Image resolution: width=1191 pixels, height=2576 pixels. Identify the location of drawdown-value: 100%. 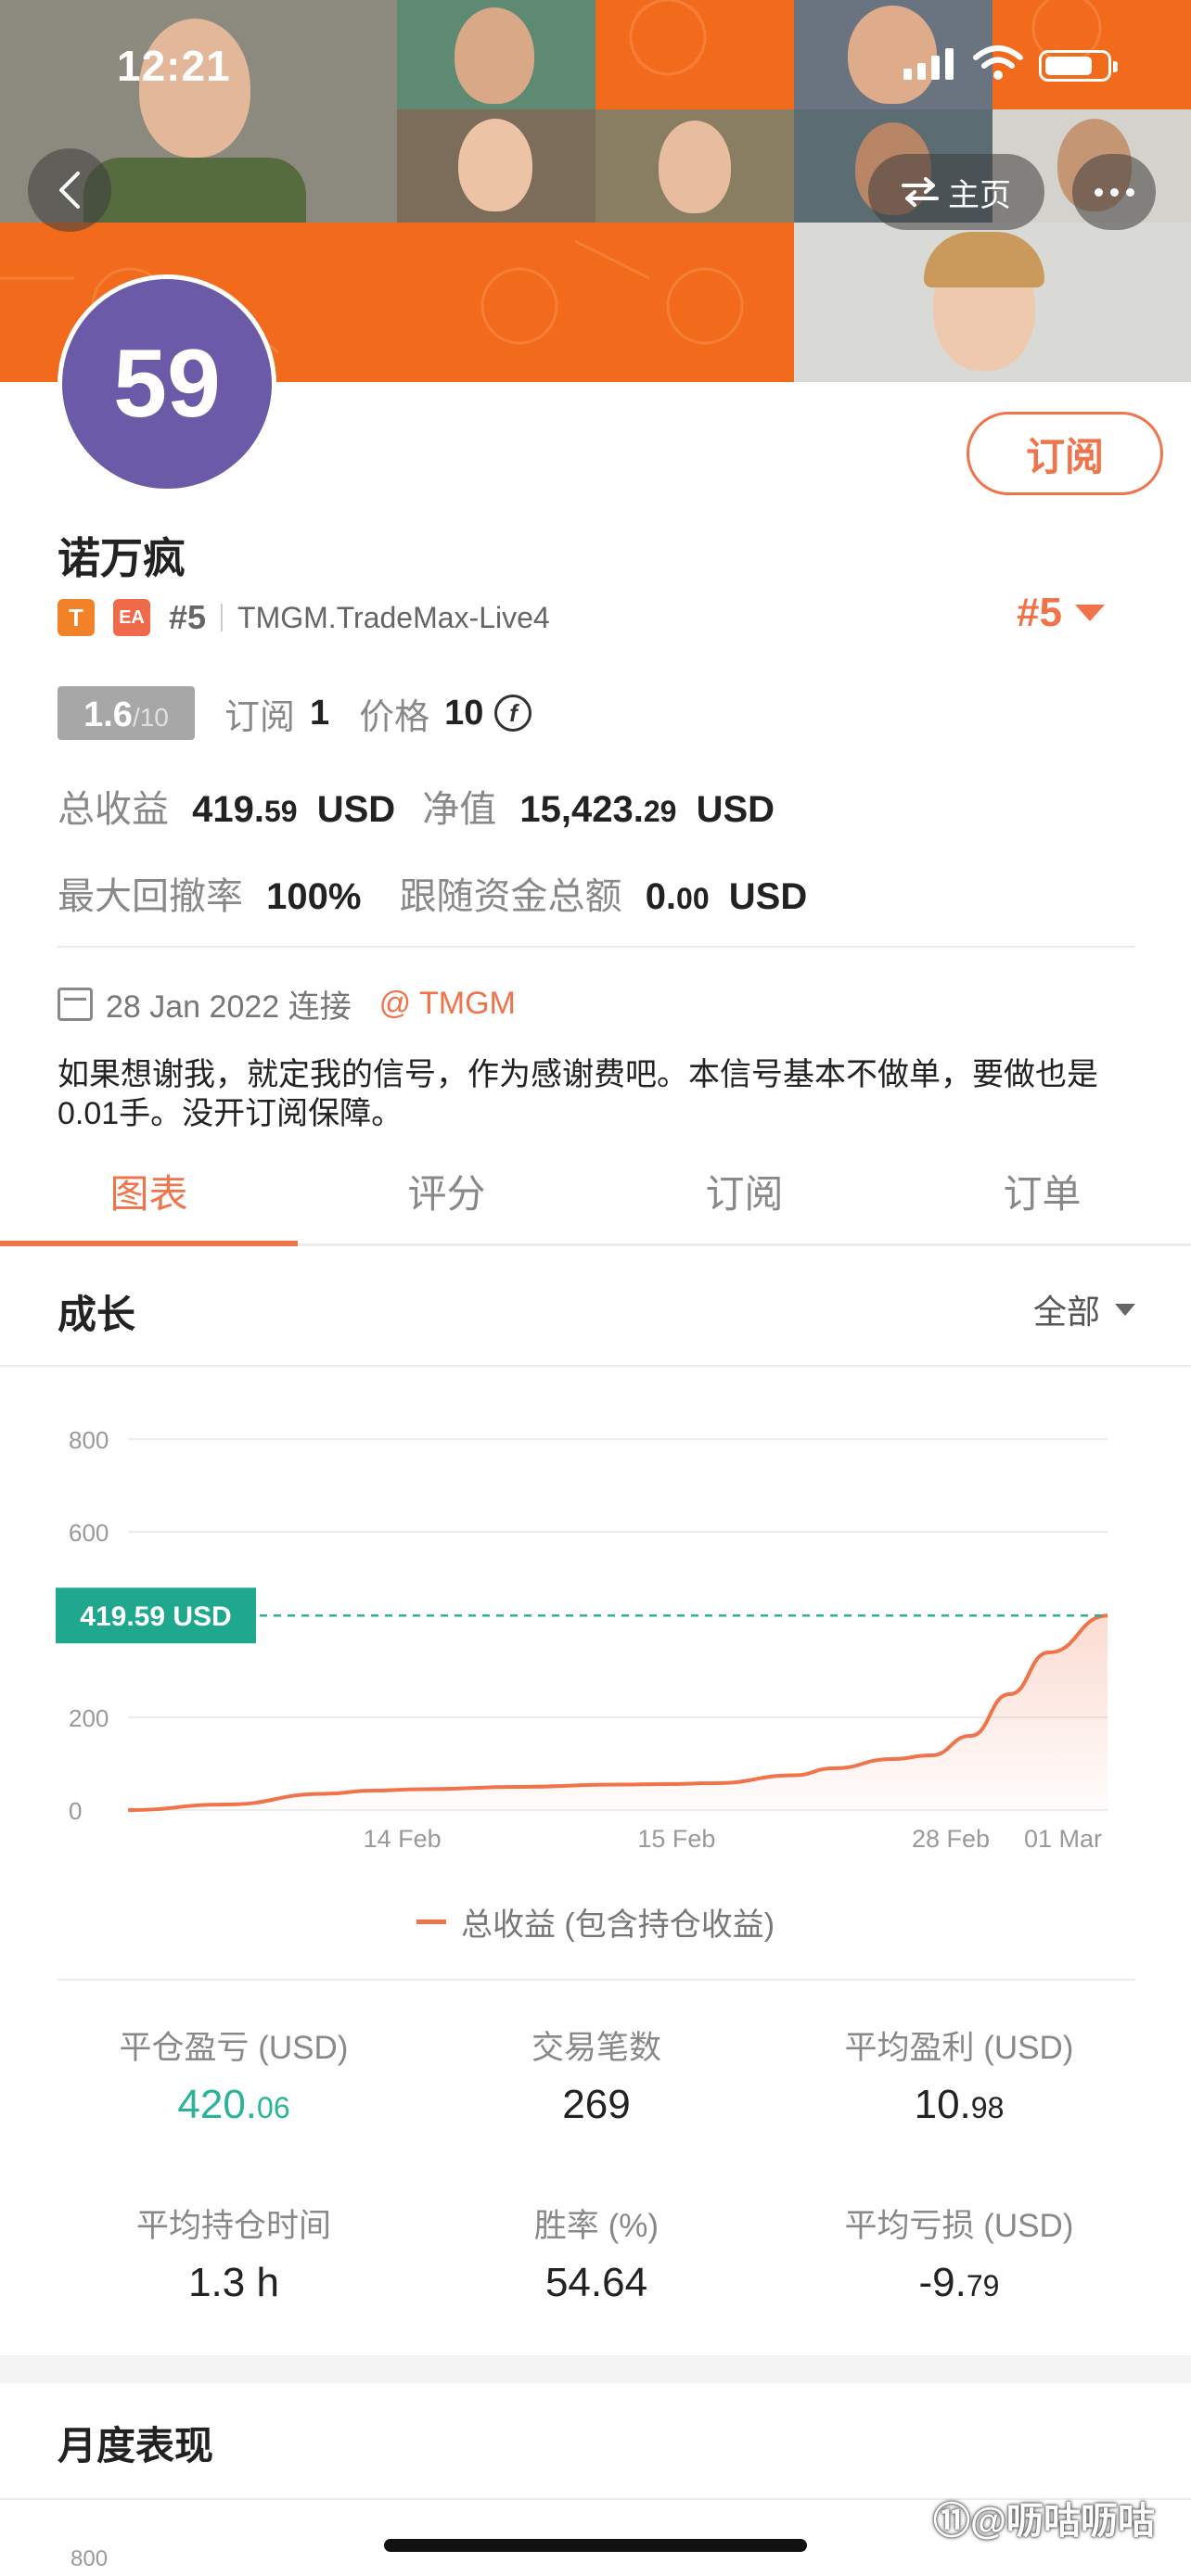
(314, 896).